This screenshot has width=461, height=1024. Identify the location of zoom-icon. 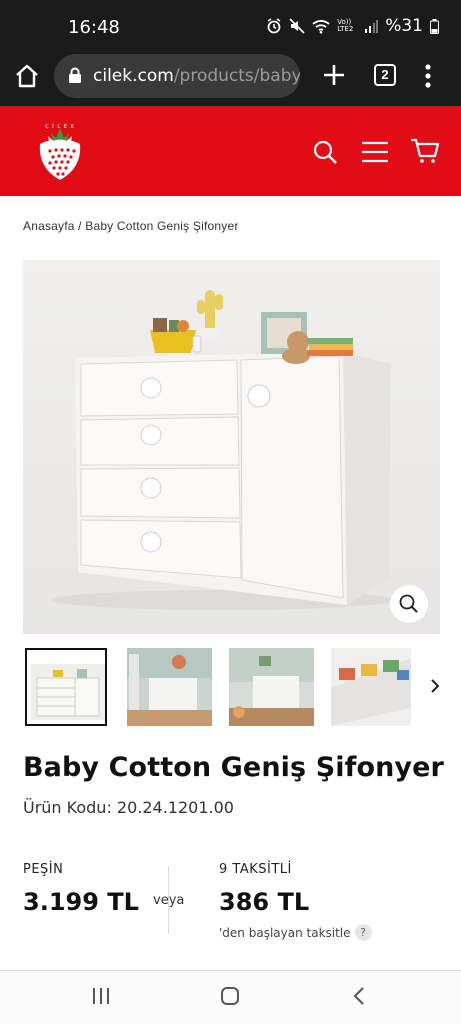
(408, 603).